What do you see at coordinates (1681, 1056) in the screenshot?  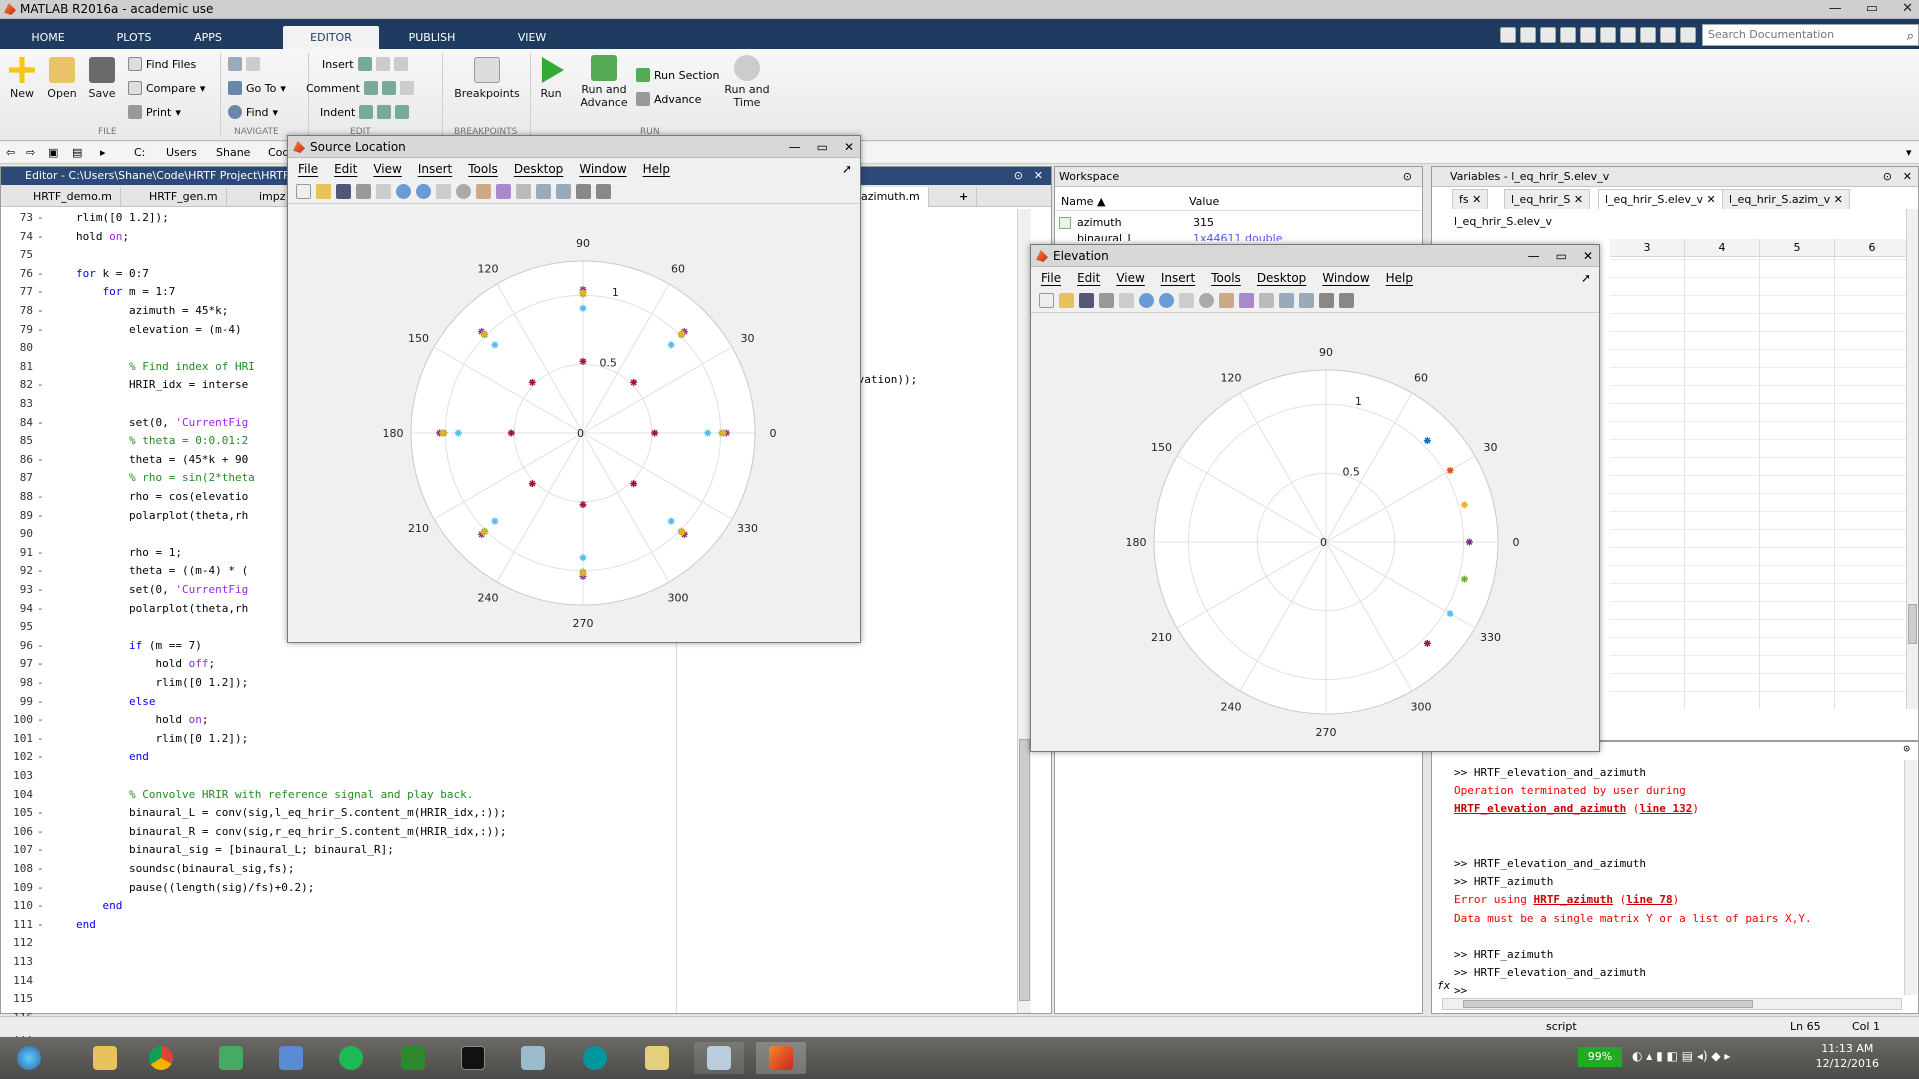 I see `tray-icons: ◐ ▴ ▮ ◧ ▤ ◂) ◆ ▸` at bounding box center [1681, 1056].